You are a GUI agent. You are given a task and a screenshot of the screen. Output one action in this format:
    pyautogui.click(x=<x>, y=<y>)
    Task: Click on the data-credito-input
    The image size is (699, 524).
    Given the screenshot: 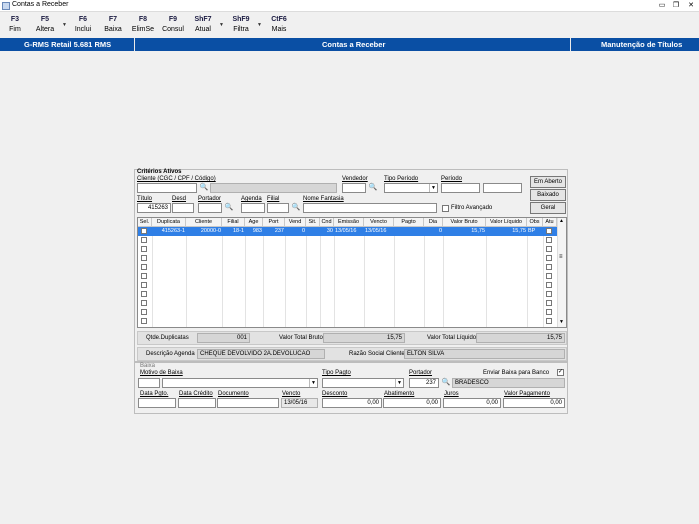 What is the action you would take?
    pyautogui.click(x=197, y=403)
    